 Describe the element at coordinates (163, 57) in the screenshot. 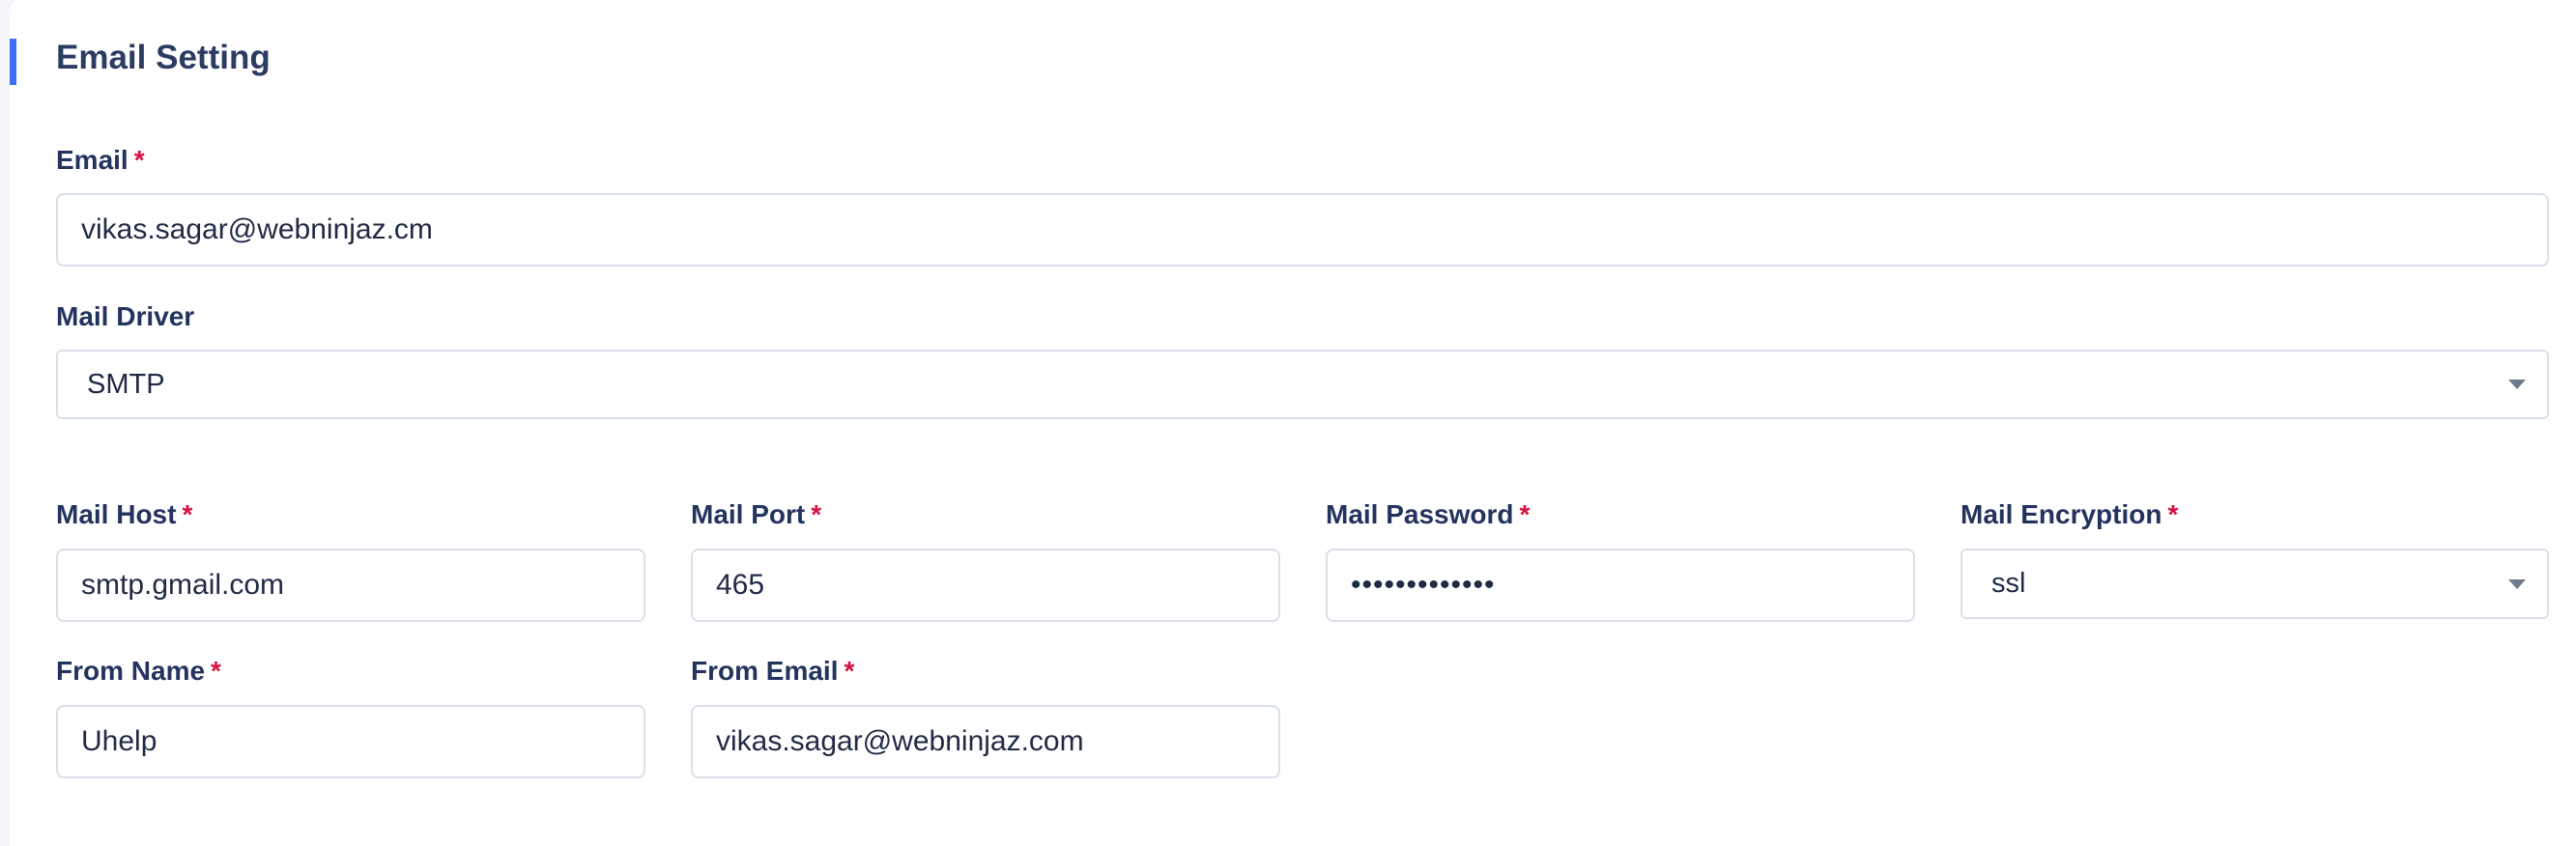

I see `section-title: Email Setting` at that location.